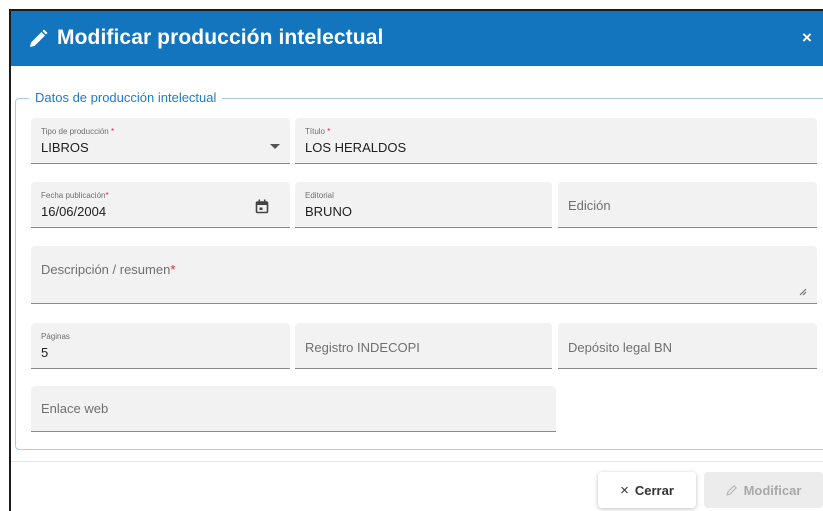 This screenshot has height=511, width=823. I want to click on editorial-label: Editorial, so click(319, 195).